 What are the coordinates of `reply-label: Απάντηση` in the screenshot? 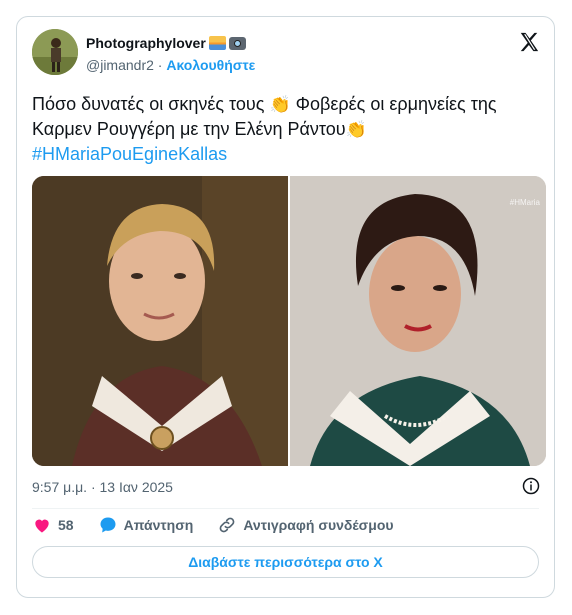 It's located at (158, 525).